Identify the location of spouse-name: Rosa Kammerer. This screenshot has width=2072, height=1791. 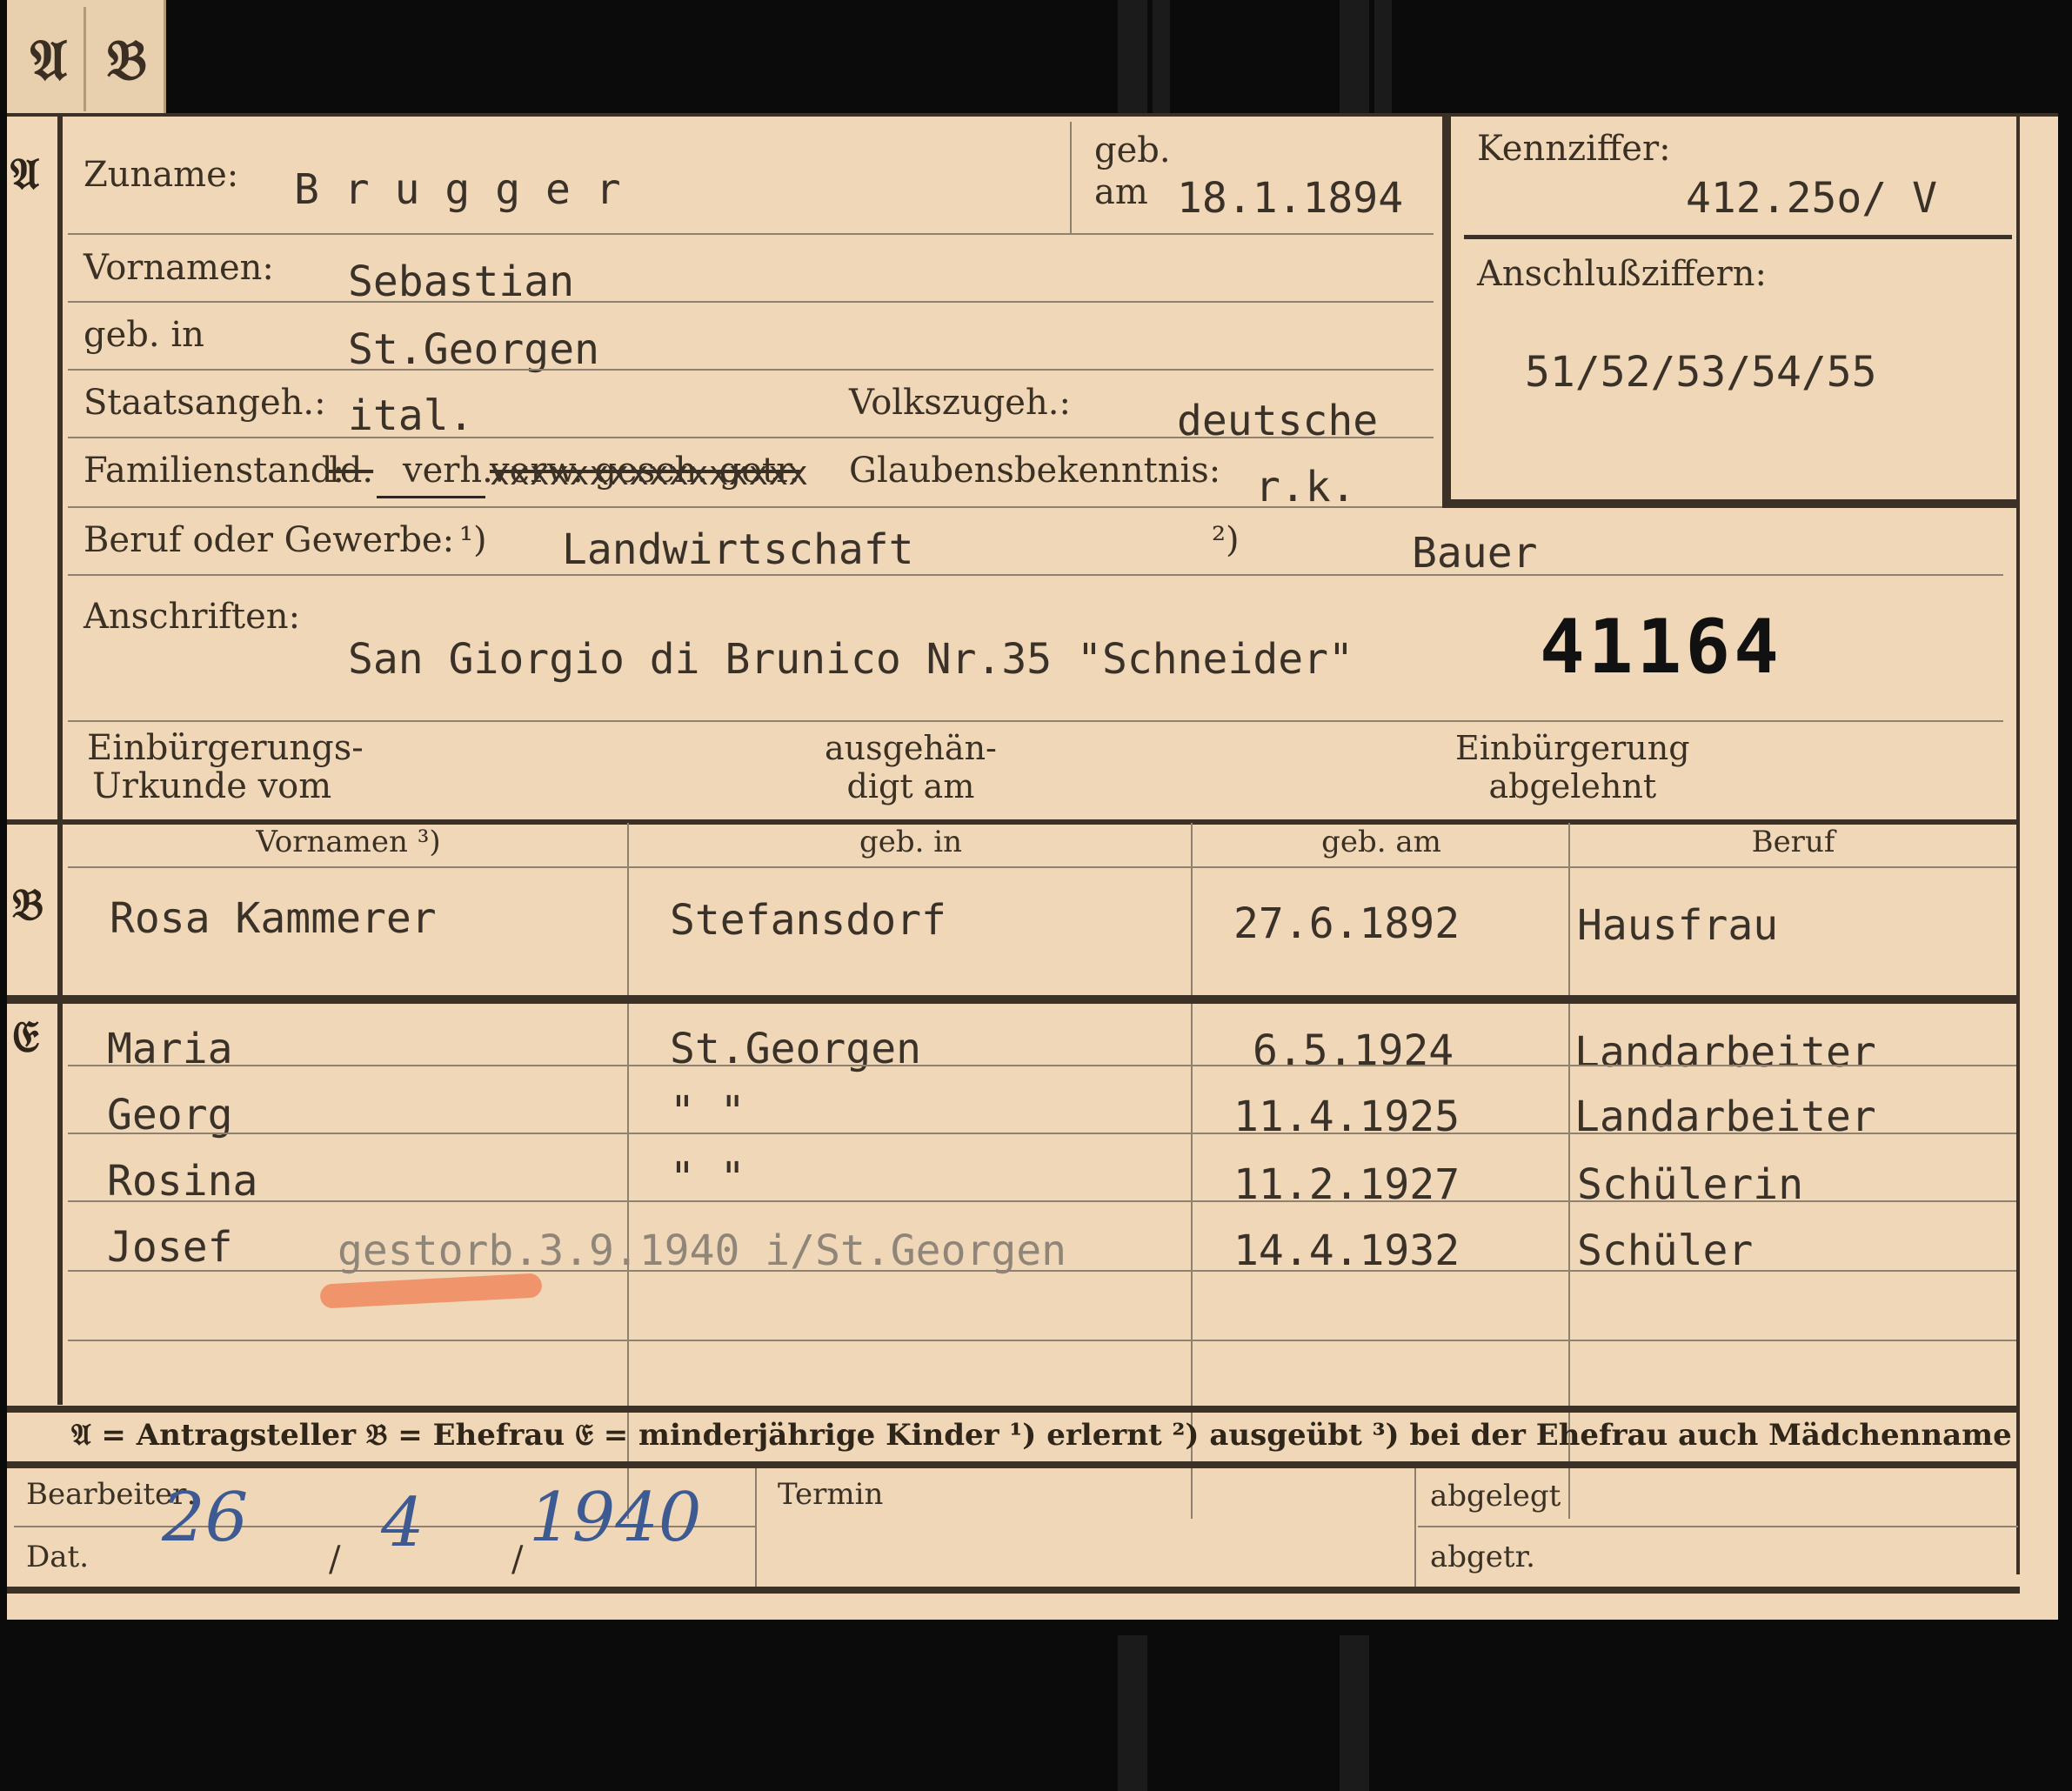
(273, 918).